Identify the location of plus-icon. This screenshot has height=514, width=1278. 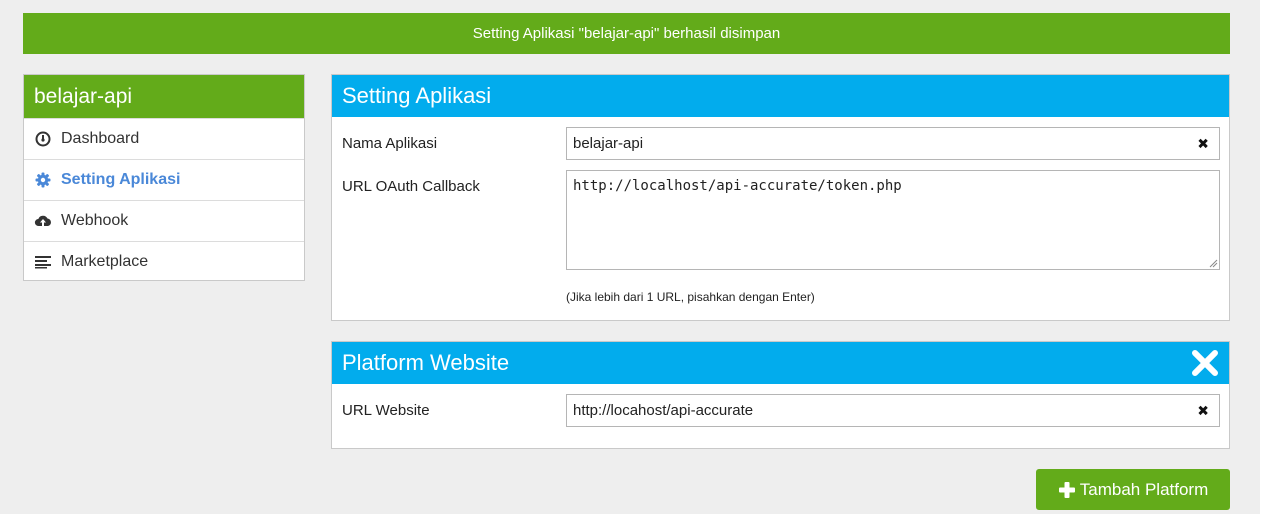
(1066, 489).